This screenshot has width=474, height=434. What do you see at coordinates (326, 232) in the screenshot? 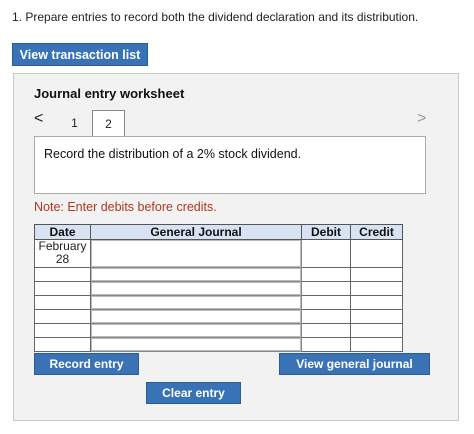
I see `debit-column-header: Debit` at bounding box center [326, 232].